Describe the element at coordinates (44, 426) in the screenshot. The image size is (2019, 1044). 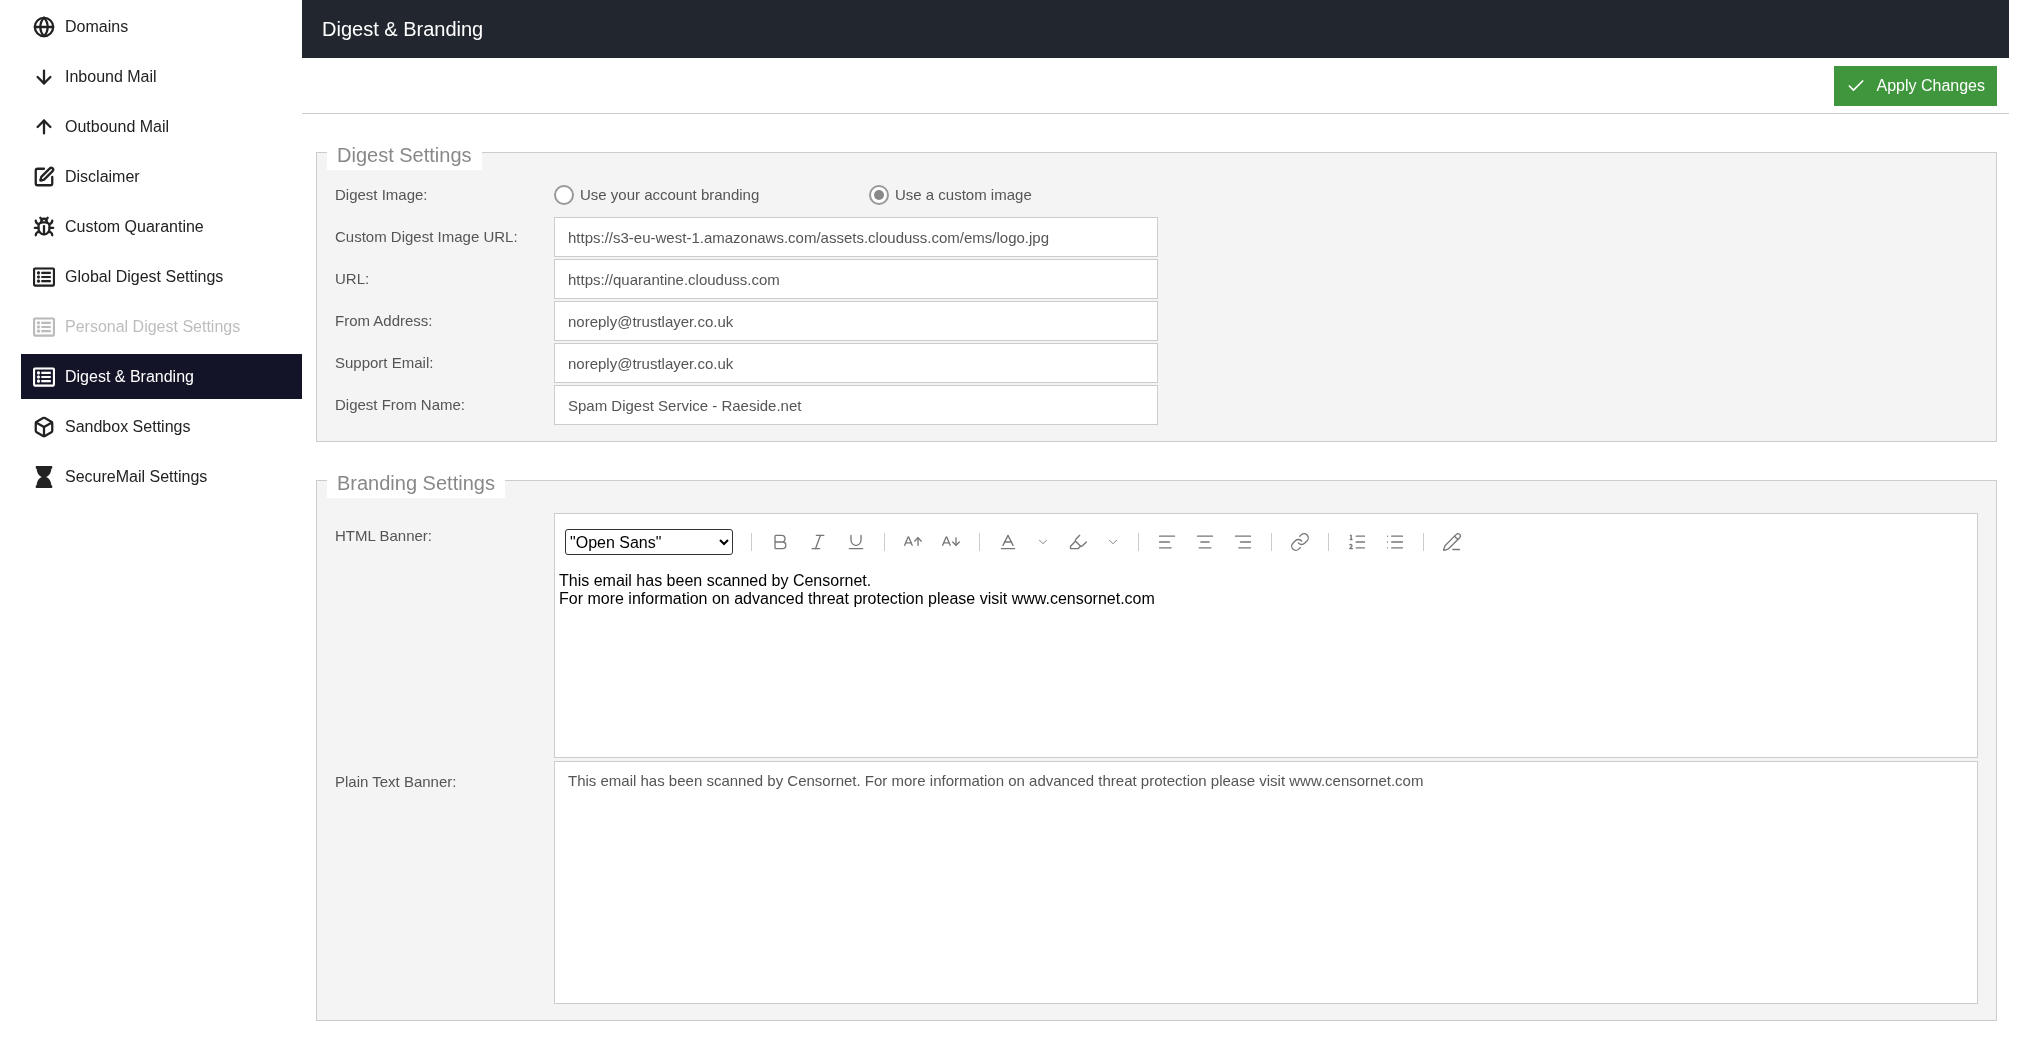
I see `cube-icon` at that location.